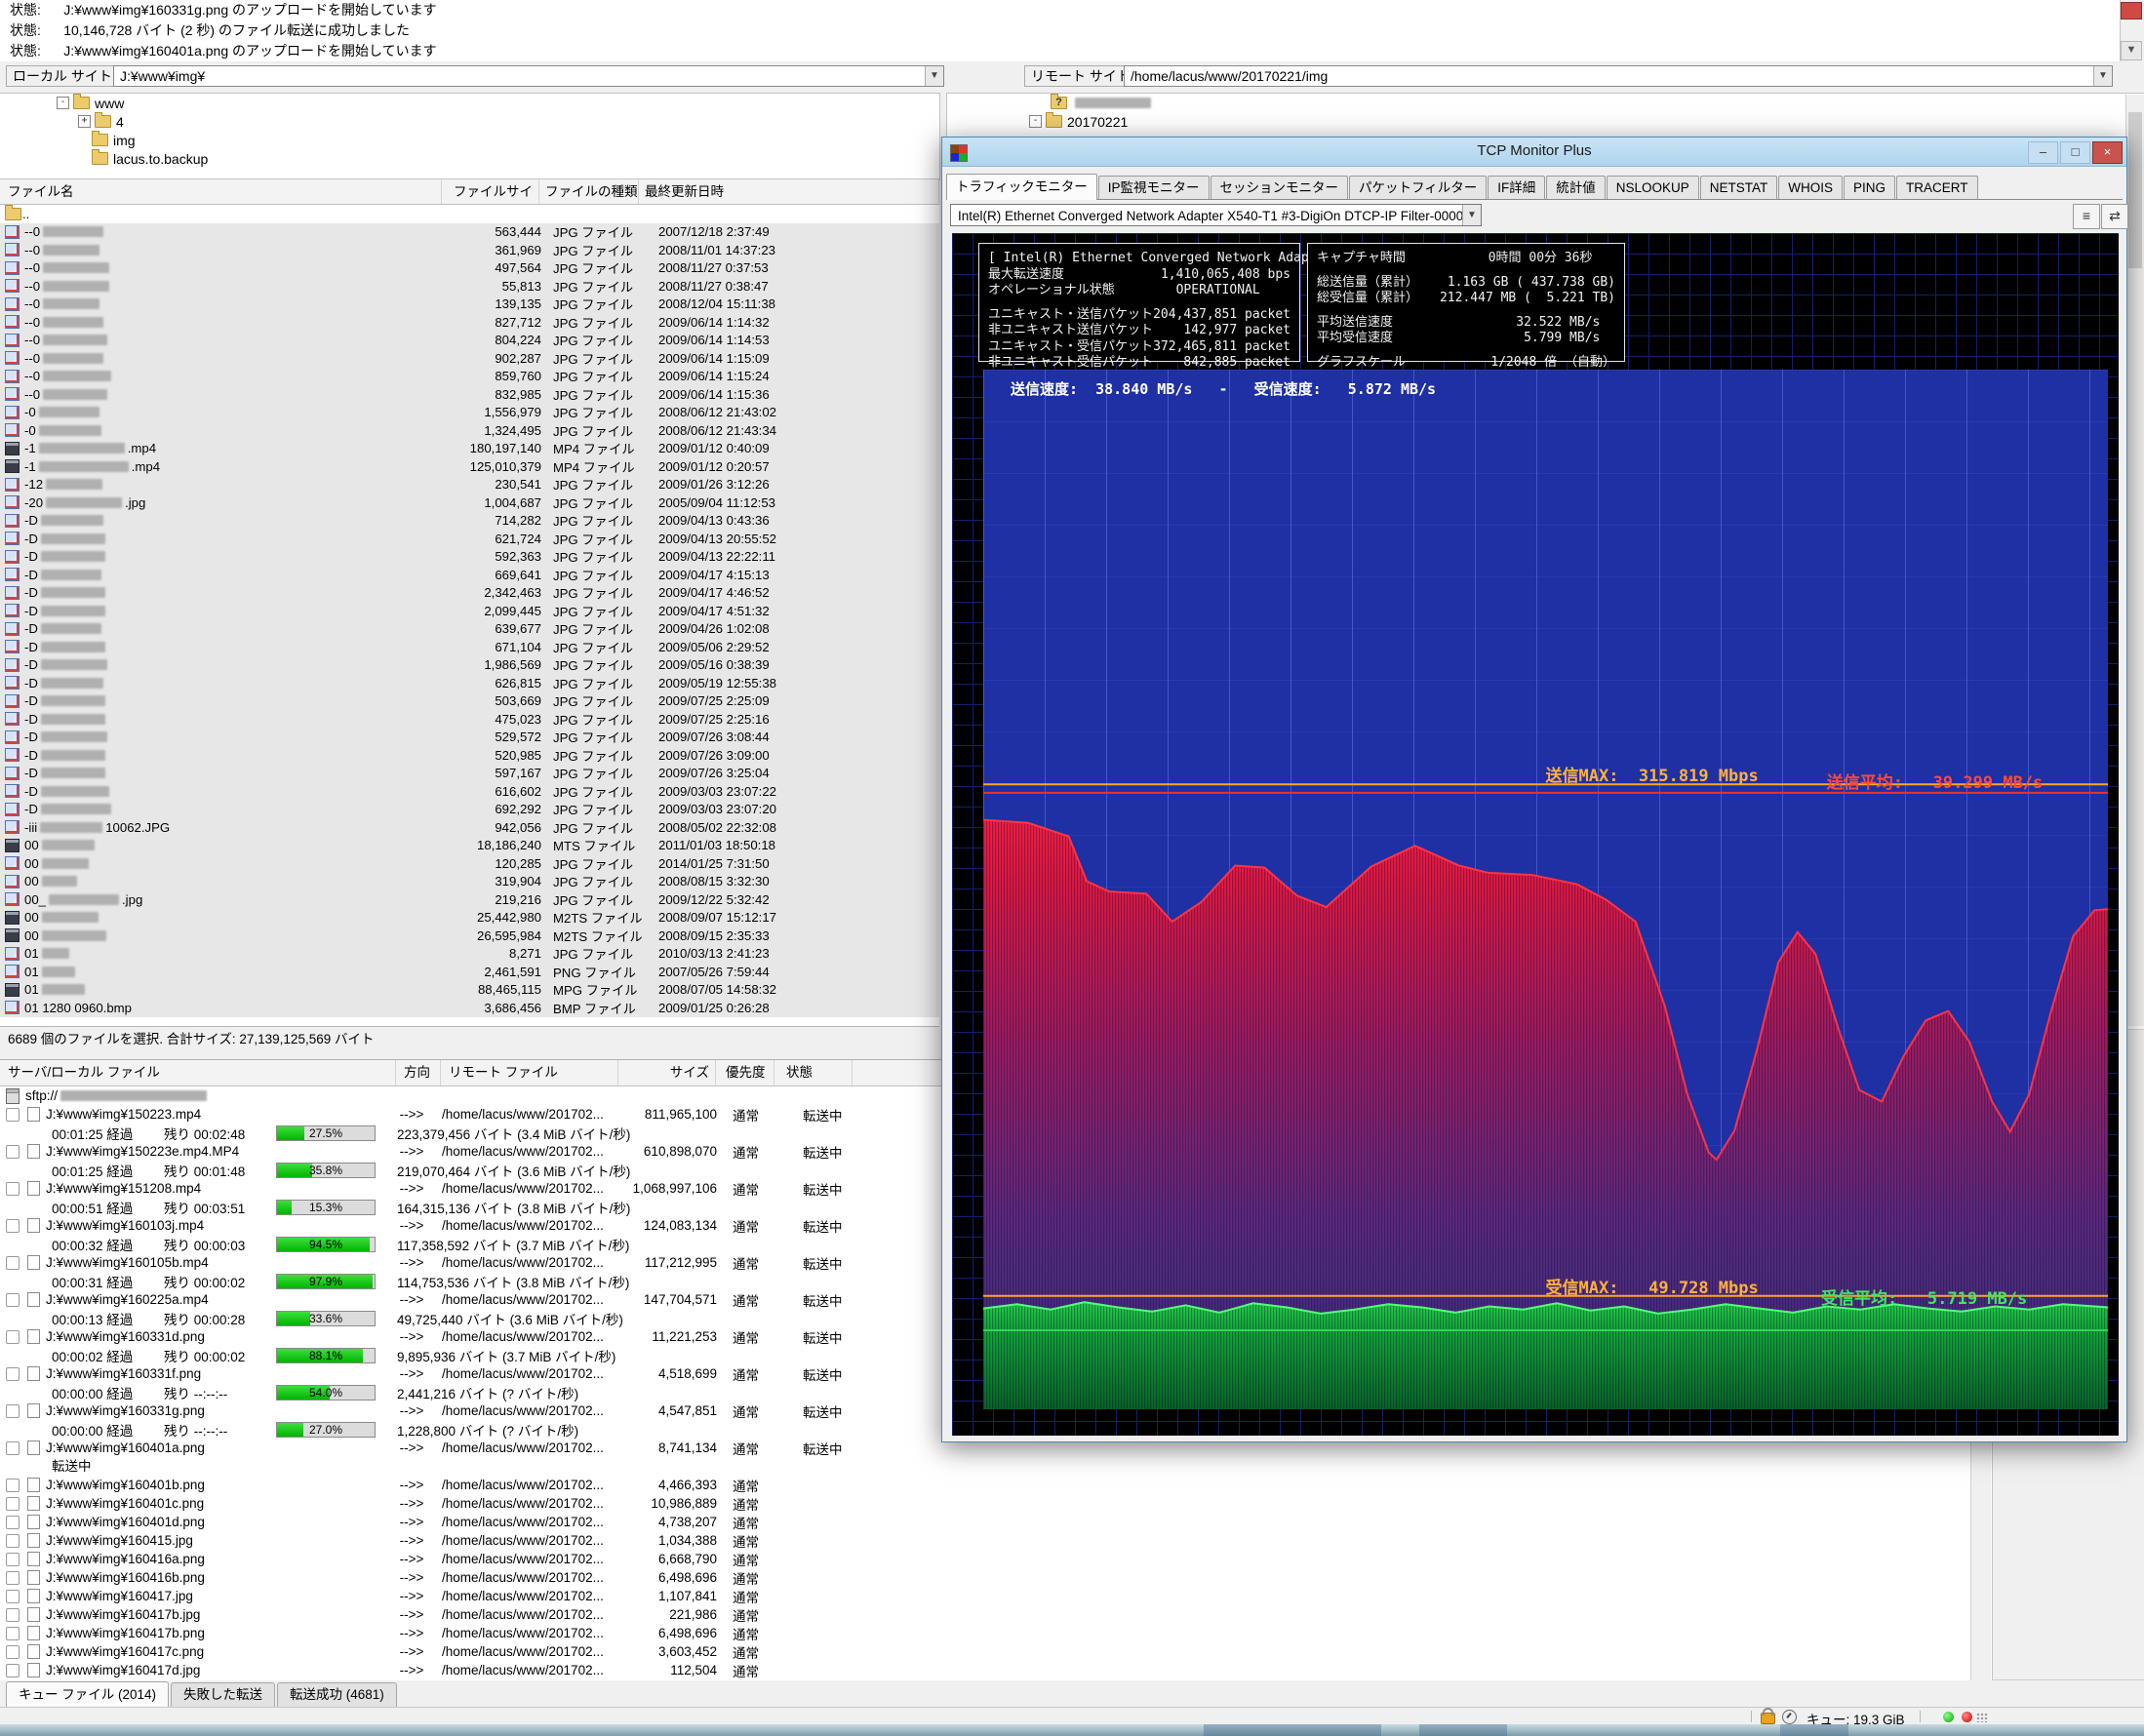 This screenshot has height=1736, width=2144. What do you see at coordinates (1279, 187) in the screenshot?
I see `monitor-tab: セッションモニター` at bounding box center [1279, 187].